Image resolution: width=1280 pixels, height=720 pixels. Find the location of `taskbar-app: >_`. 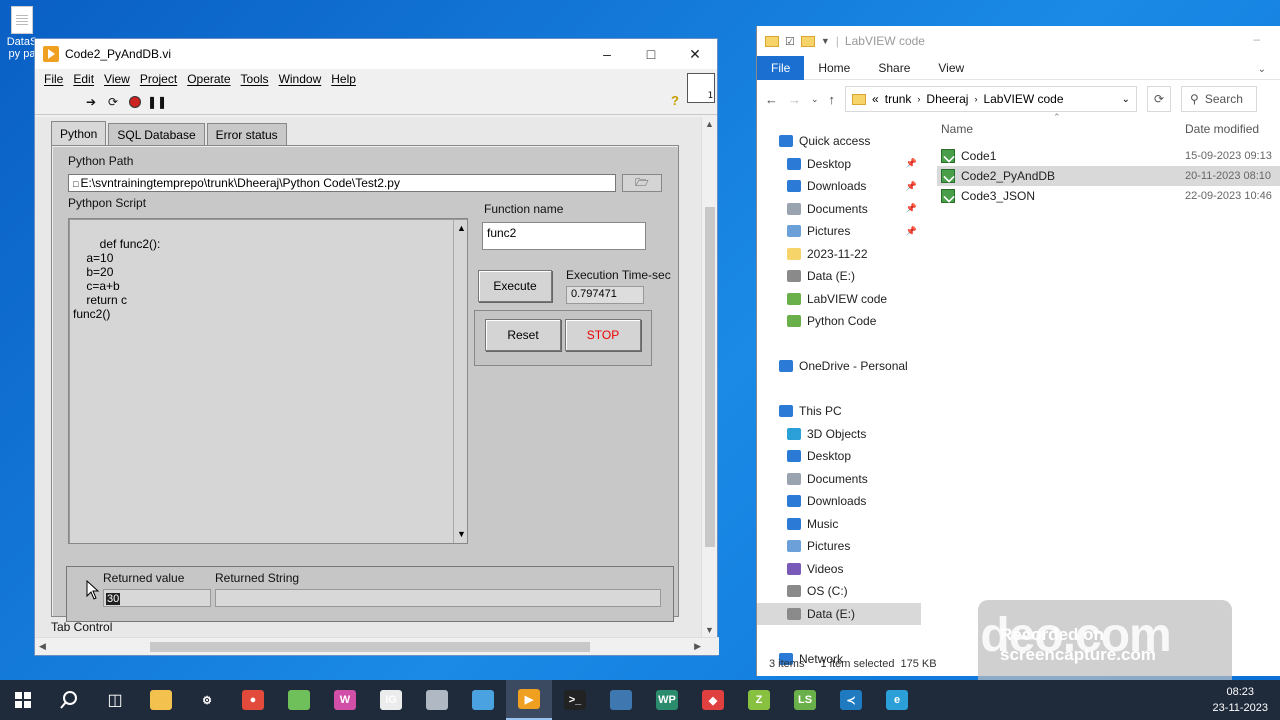

taskbar-app: >_ is located at coordinates (575, 700).